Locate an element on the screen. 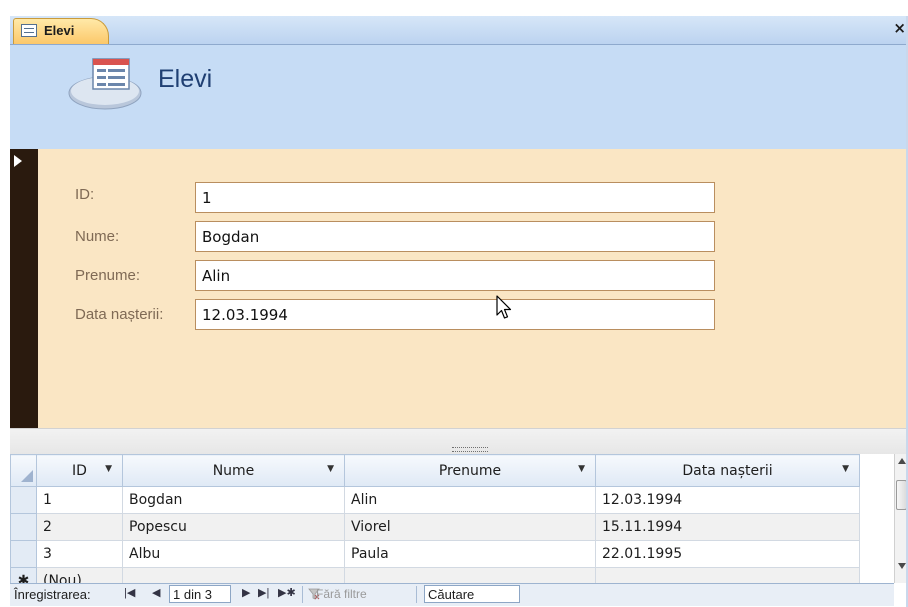  datasheet-header-row: ID ▼ Nume ▼ Prenume ▼ Data nașterii ▼ is located at coordinates (435, 470).